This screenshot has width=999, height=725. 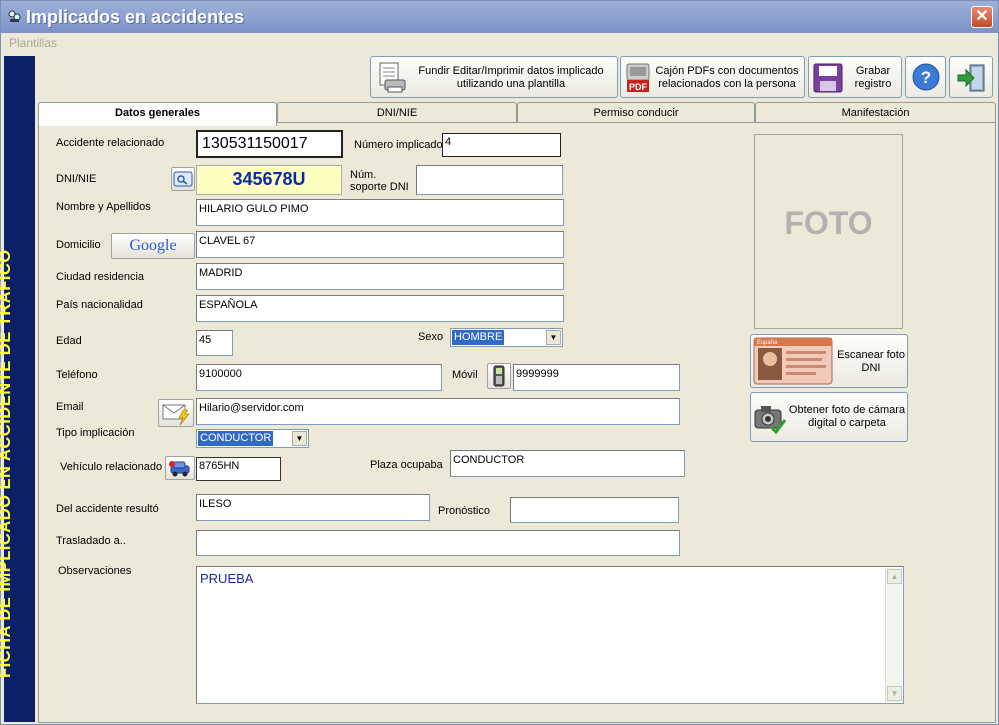 I want to click on tab-permiso-conducir: Permiso conducir, so click(x=636, y=112).